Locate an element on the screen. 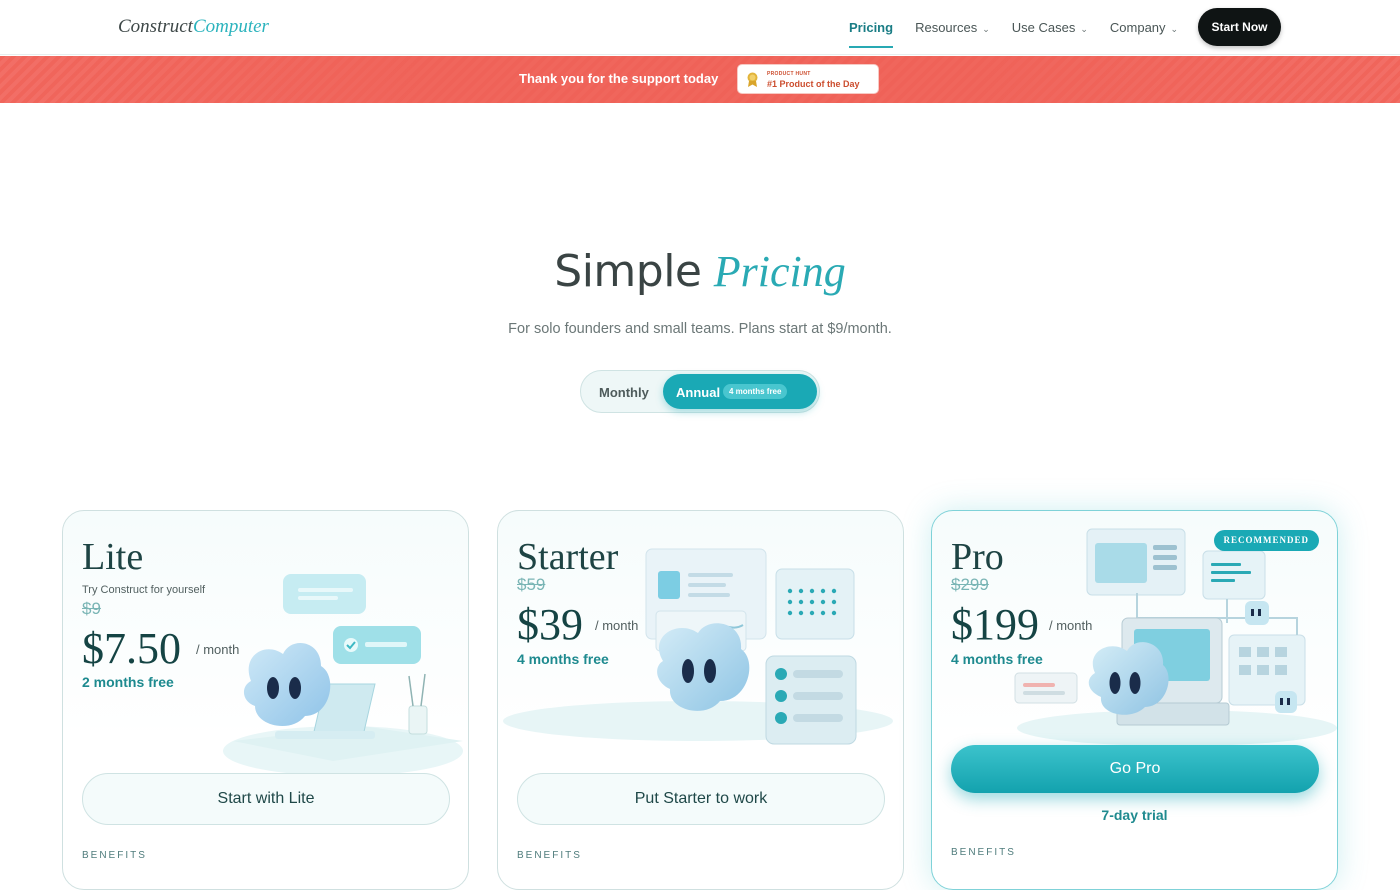 This screenshot has height=890, width=1400. nav-item-resources: Resources ⌄ is located at coordinates (952, 34).